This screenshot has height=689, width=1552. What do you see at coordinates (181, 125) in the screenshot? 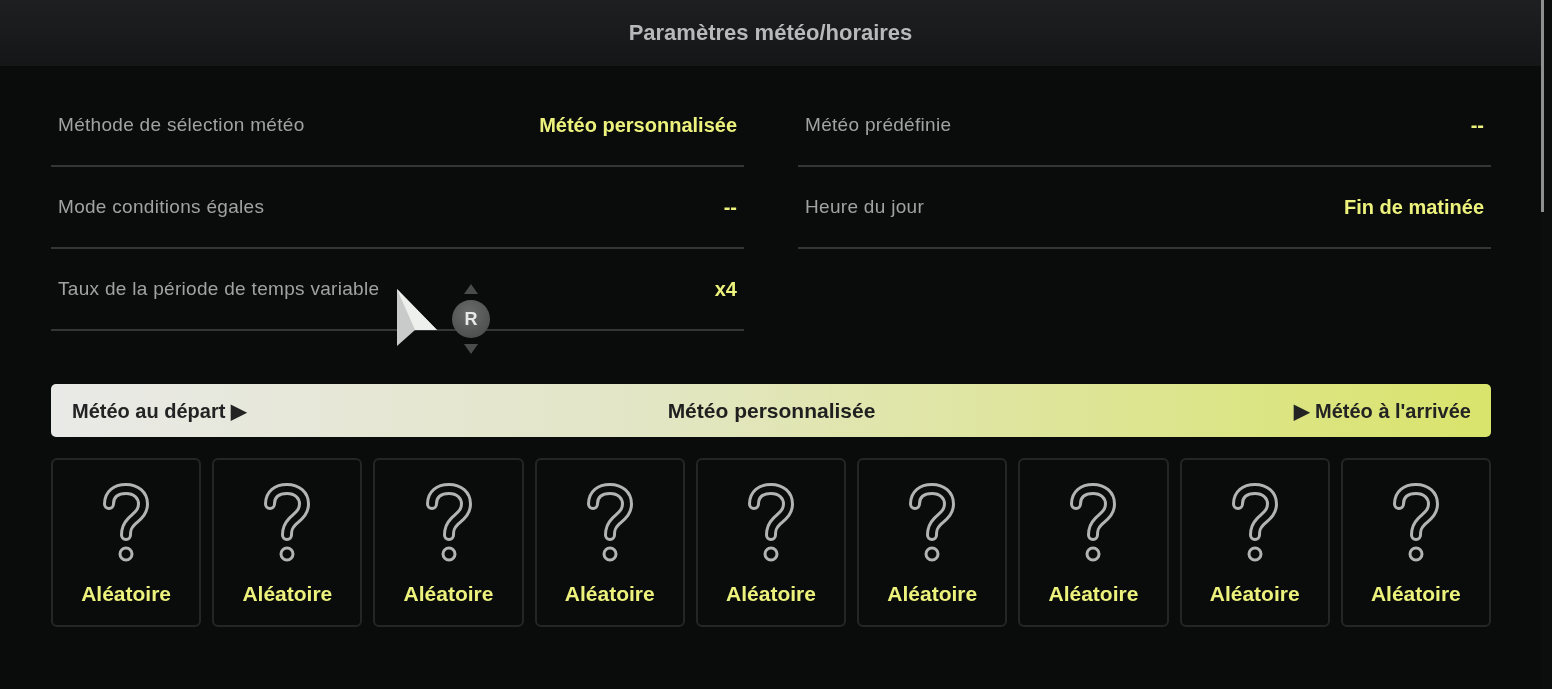
I see `setting-label: Méthode de sélection météo` at bounding box center [181, 125].